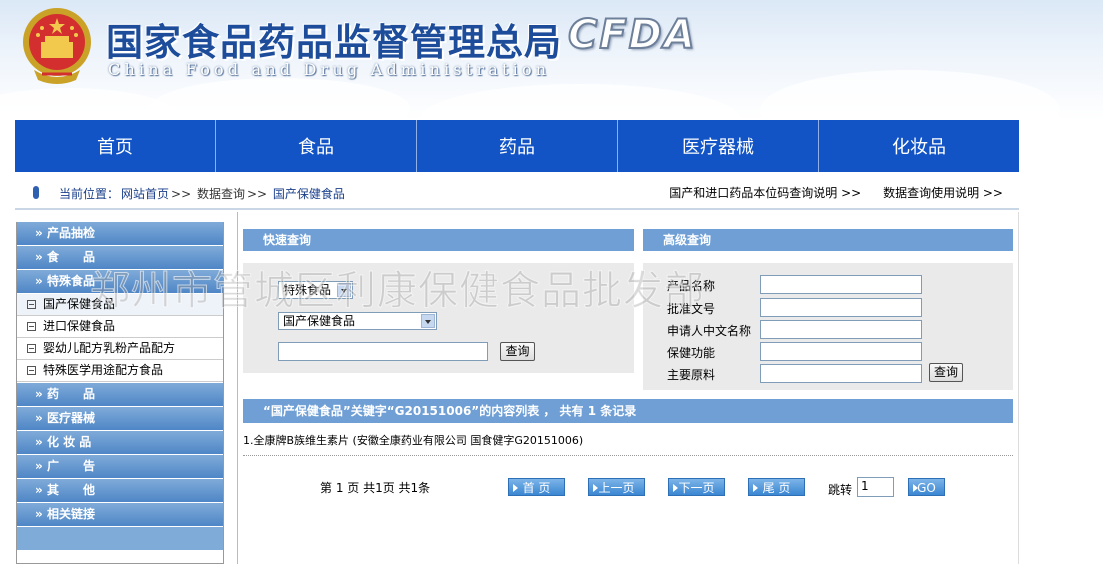 The width and height of the screenshot is (1103, 564). Describe the element at coordinates (632, 35) in the screenshot. I see `cfda-logo: CFDA` at that location.